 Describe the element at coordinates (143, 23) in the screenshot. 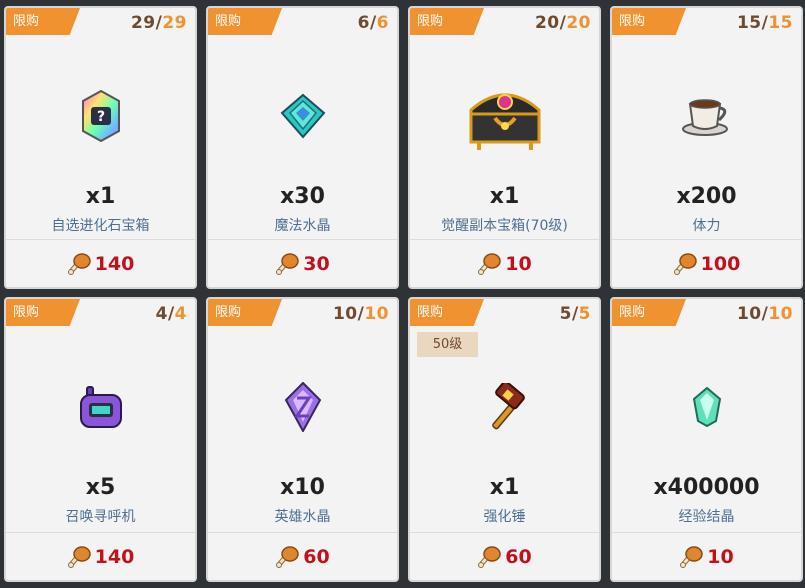

I see `stock-current: 29` at that location.